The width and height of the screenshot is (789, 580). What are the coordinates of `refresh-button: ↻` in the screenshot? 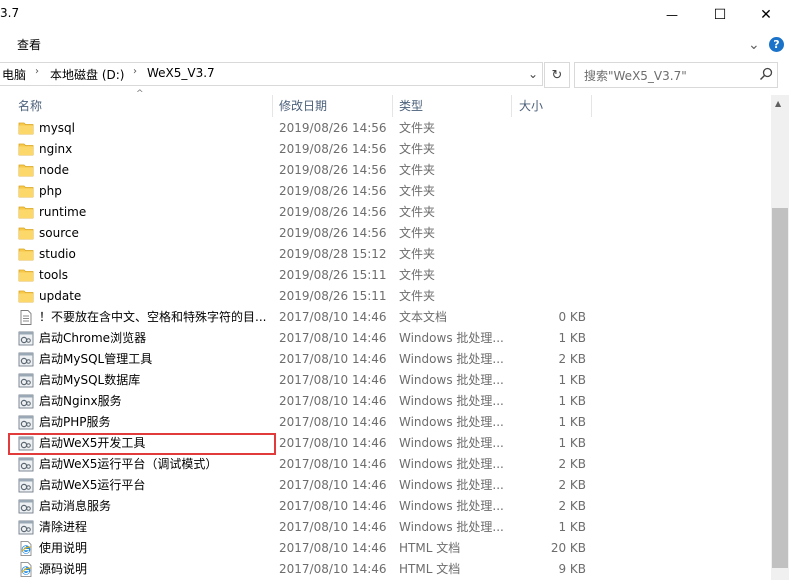 It's located at (557, 75).